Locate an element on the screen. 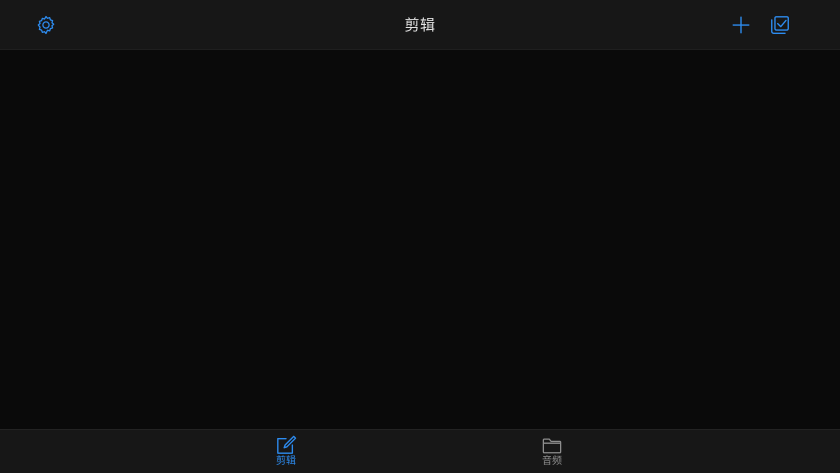 This screenshot has width=840, height=473. tab-audio: 音频 is located at coordinates (552, 451).